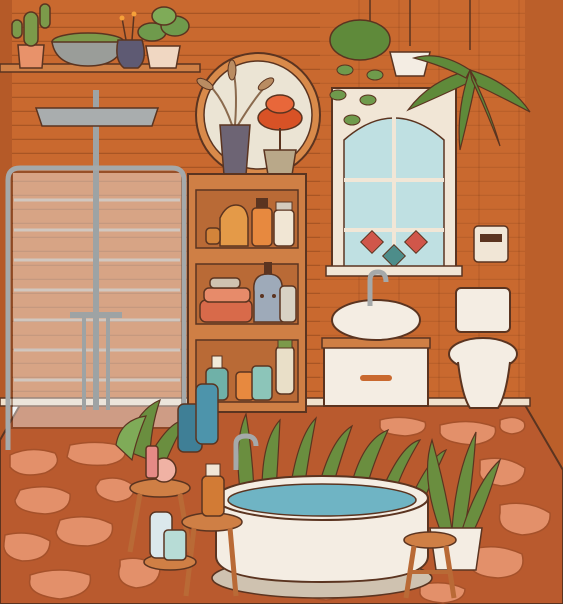  Describe the element at coordinates (97, 117) in the screenshot. I see `shower-head-icon` at that location.